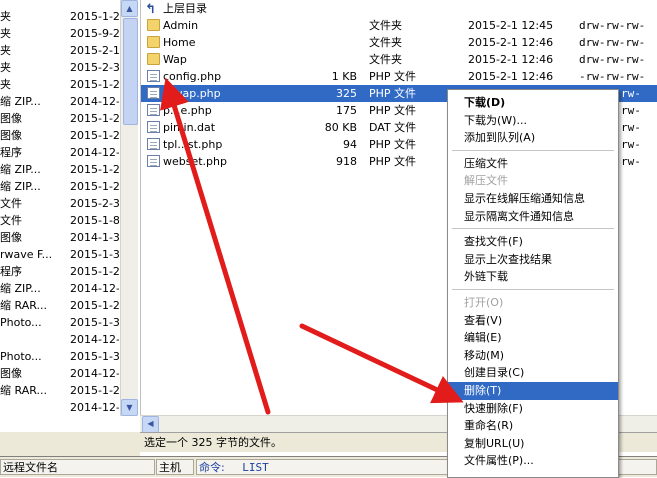 Image resolution: width=657 pixels, height=478 pixels. What do you see at coordinates (212, 467) in the screenshot?
I see `command-label: 命令:` at bounding box center [212, 467].